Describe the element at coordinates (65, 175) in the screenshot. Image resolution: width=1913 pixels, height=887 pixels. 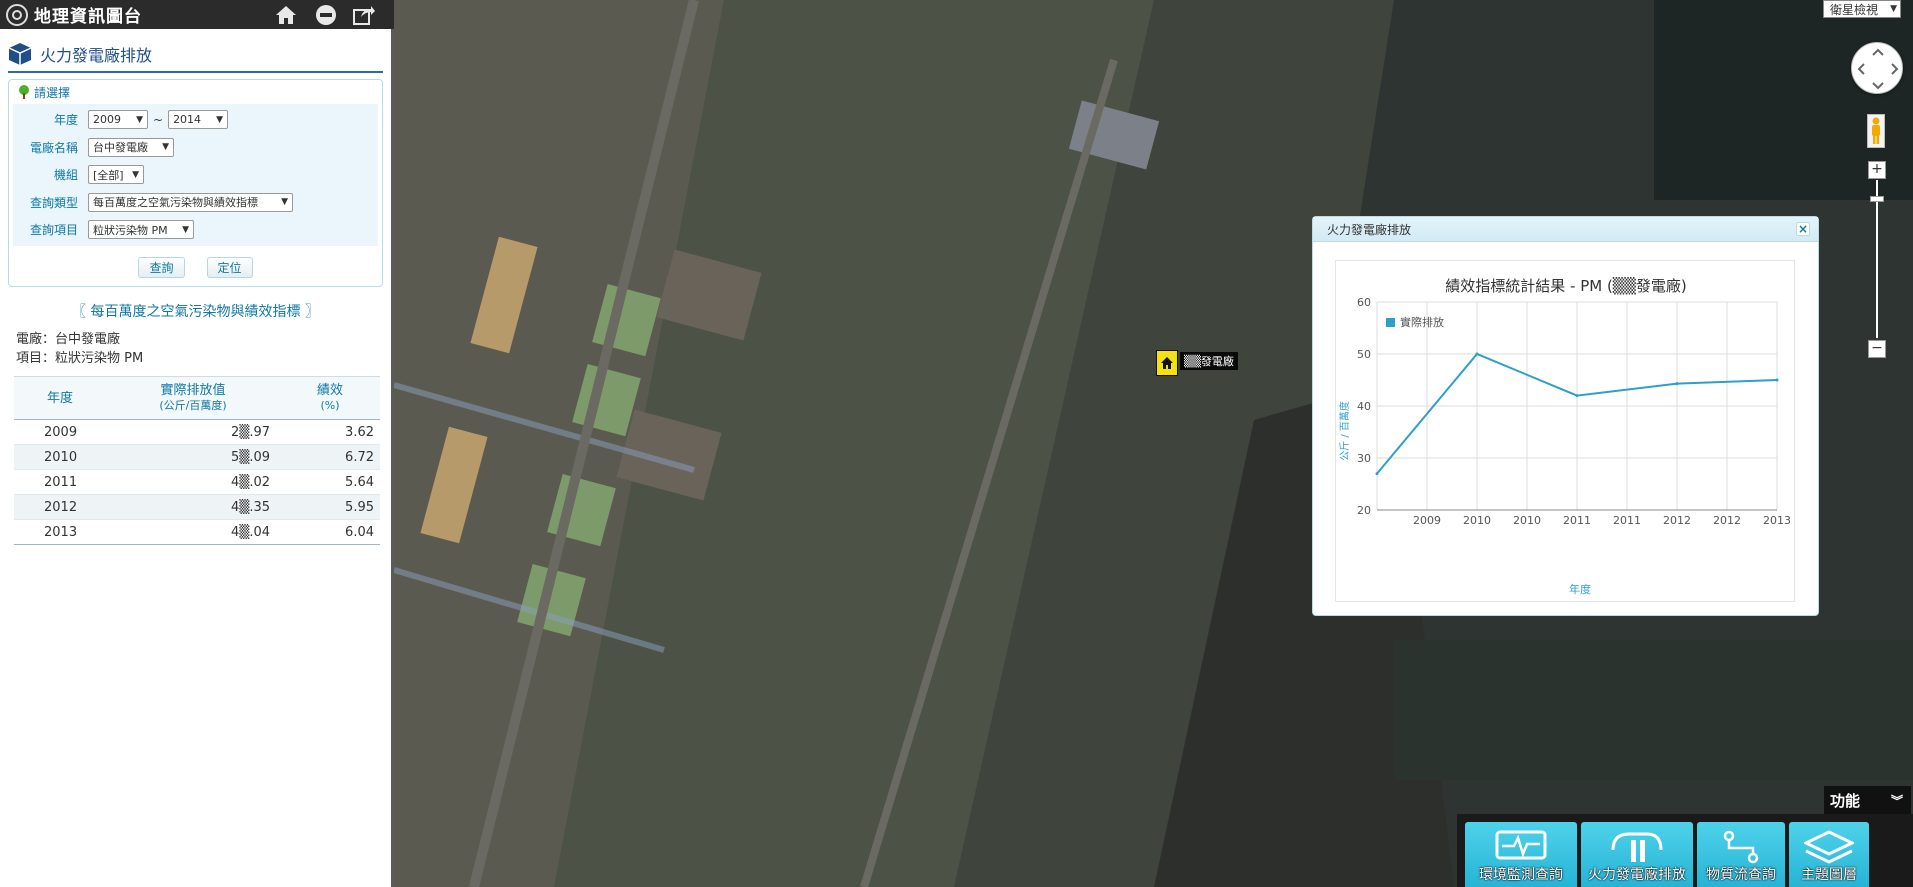
I see `unit-label: 機組` at that location.